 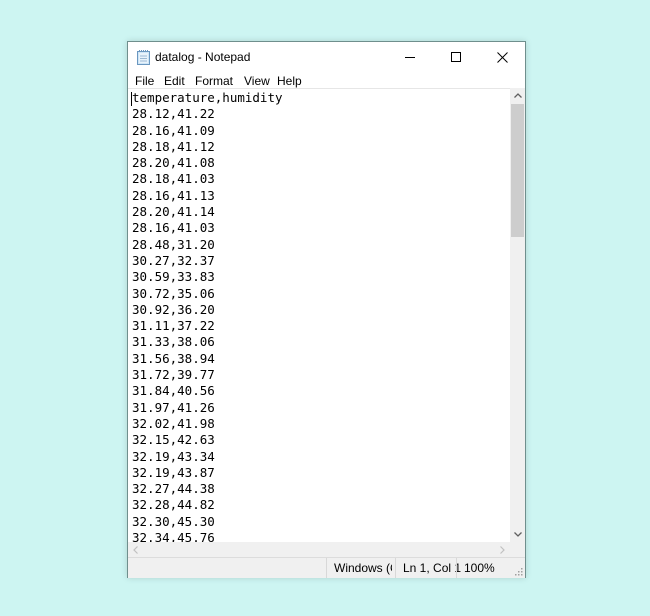 I want to click on minimize-button, so click(x=410, y=57).